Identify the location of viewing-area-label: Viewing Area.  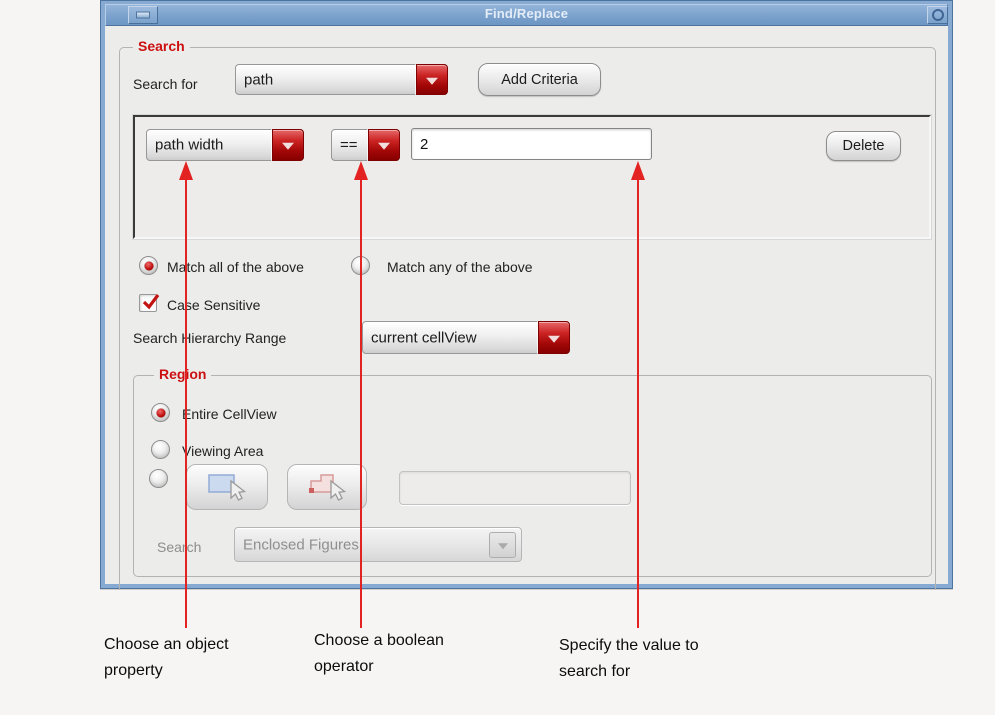
(222, 451).